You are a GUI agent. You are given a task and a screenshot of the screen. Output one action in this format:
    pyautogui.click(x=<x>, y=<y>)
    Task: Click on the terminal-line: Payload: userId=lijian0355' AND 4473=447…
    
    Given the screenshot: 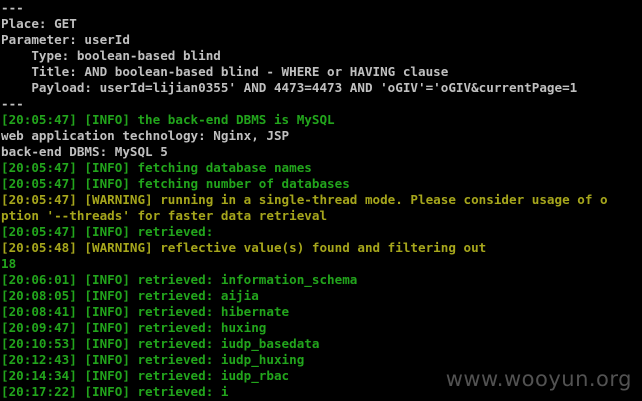 What is the action you would take?
    pyautogui.click(x=289, y=87)
    